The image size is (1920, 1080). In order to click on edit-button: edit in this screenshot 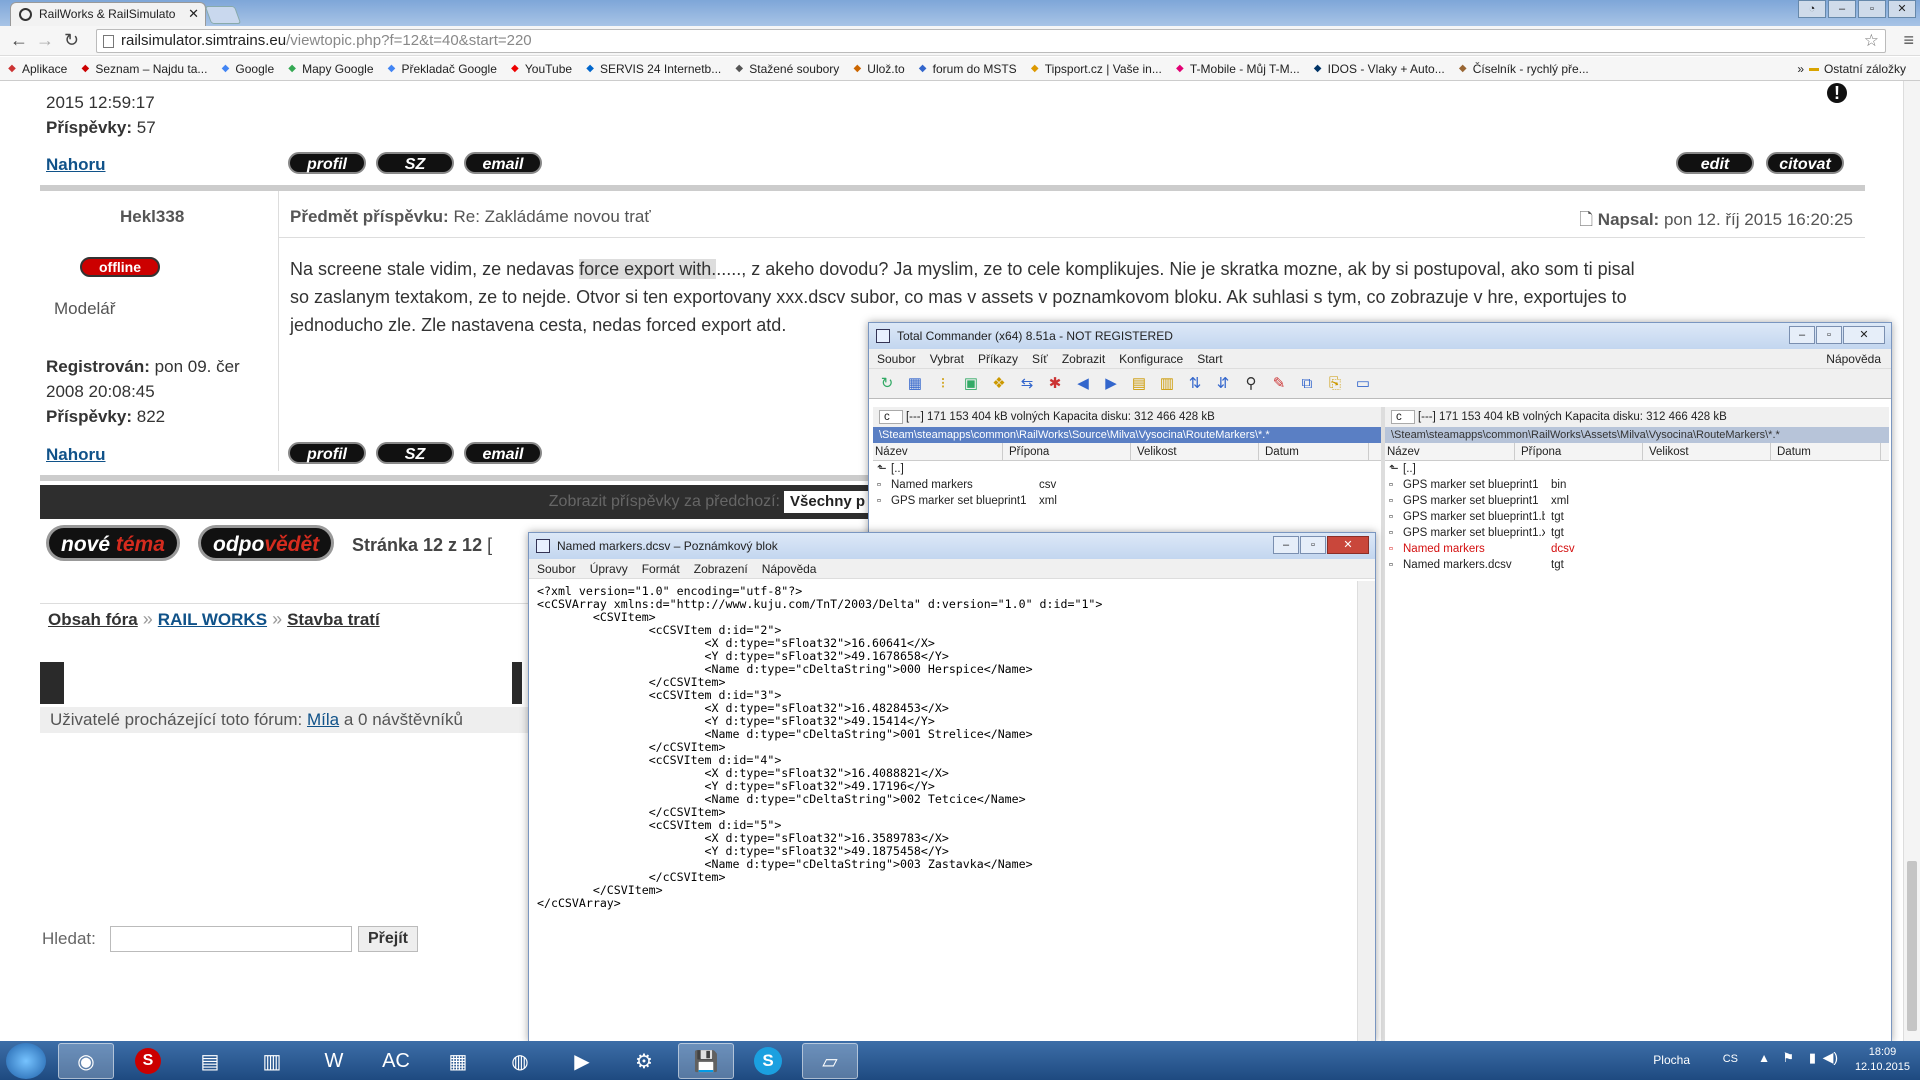, I will do `click(1715, 163)`.